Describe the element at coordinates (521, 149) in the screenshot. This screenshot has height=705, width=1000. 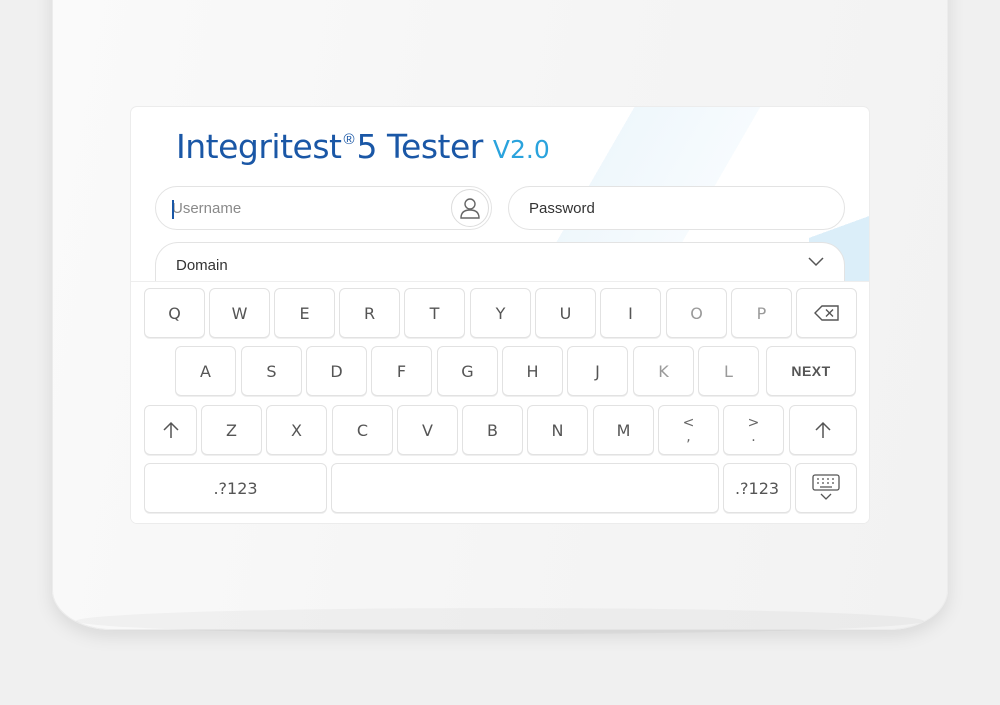
I see `app-version: V2.0` at that location.